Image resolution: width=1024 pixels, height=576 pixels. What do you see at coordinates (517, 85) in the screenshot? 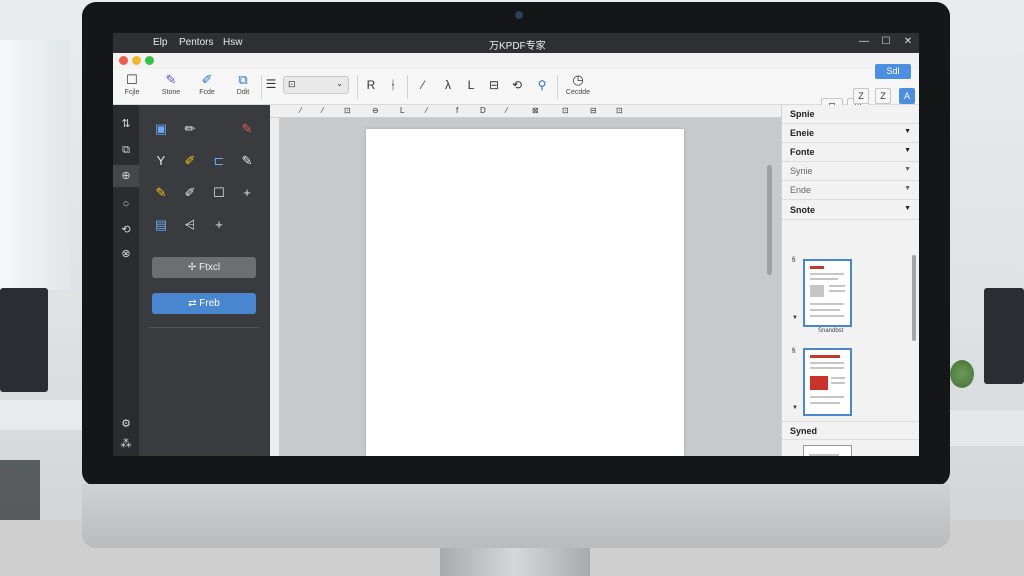
I see `rotate-icon: ⟲` at bounding box center [517, 85].